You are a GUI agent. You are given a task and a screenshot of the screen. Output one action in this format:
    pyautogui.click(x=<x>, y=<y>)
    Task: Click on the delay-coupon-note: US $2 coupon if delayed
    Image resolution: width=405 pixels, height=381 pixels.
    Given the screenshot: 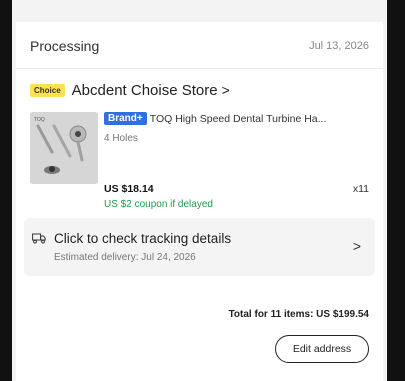 What is the action you would take?
    pyautogui.click(x=158, y=204)
    